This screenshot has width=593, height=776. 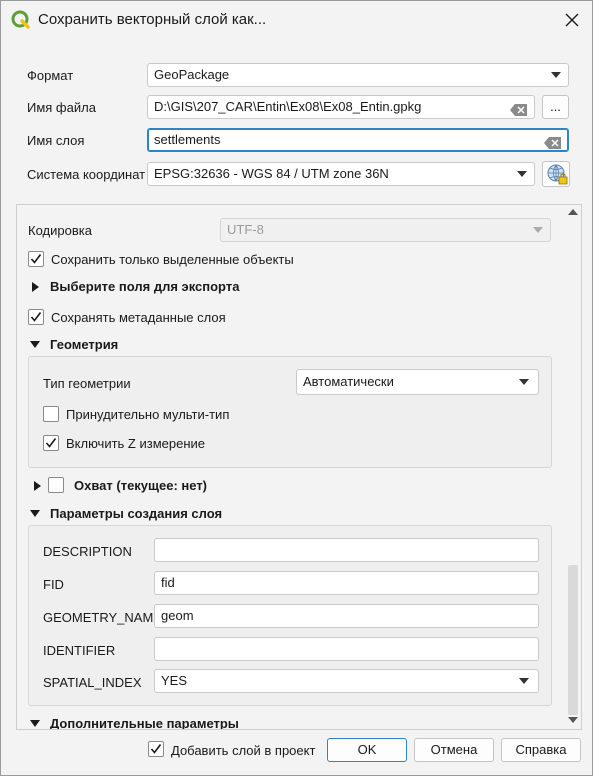 I want to click on close-button, so click(x=572, y=20).